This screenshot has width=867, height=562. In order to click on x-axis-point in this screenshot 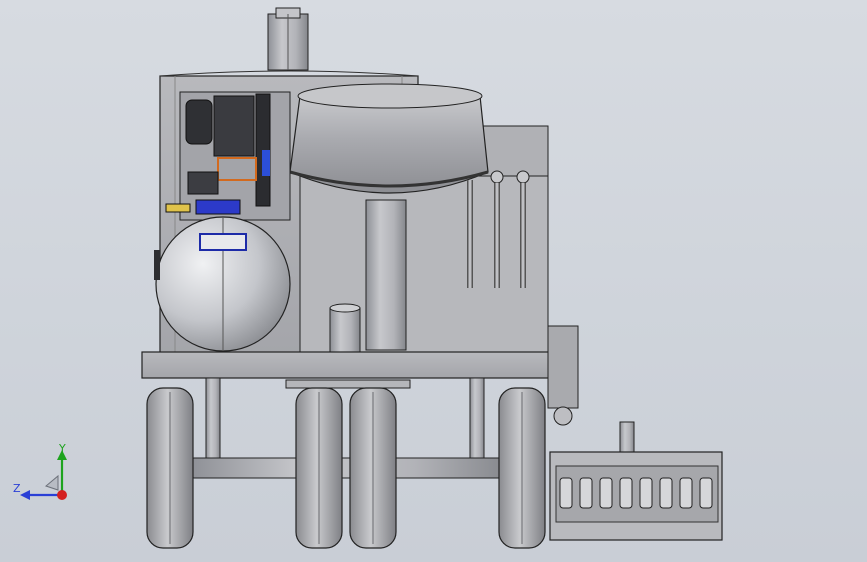, I will do `click(62, 495)`.